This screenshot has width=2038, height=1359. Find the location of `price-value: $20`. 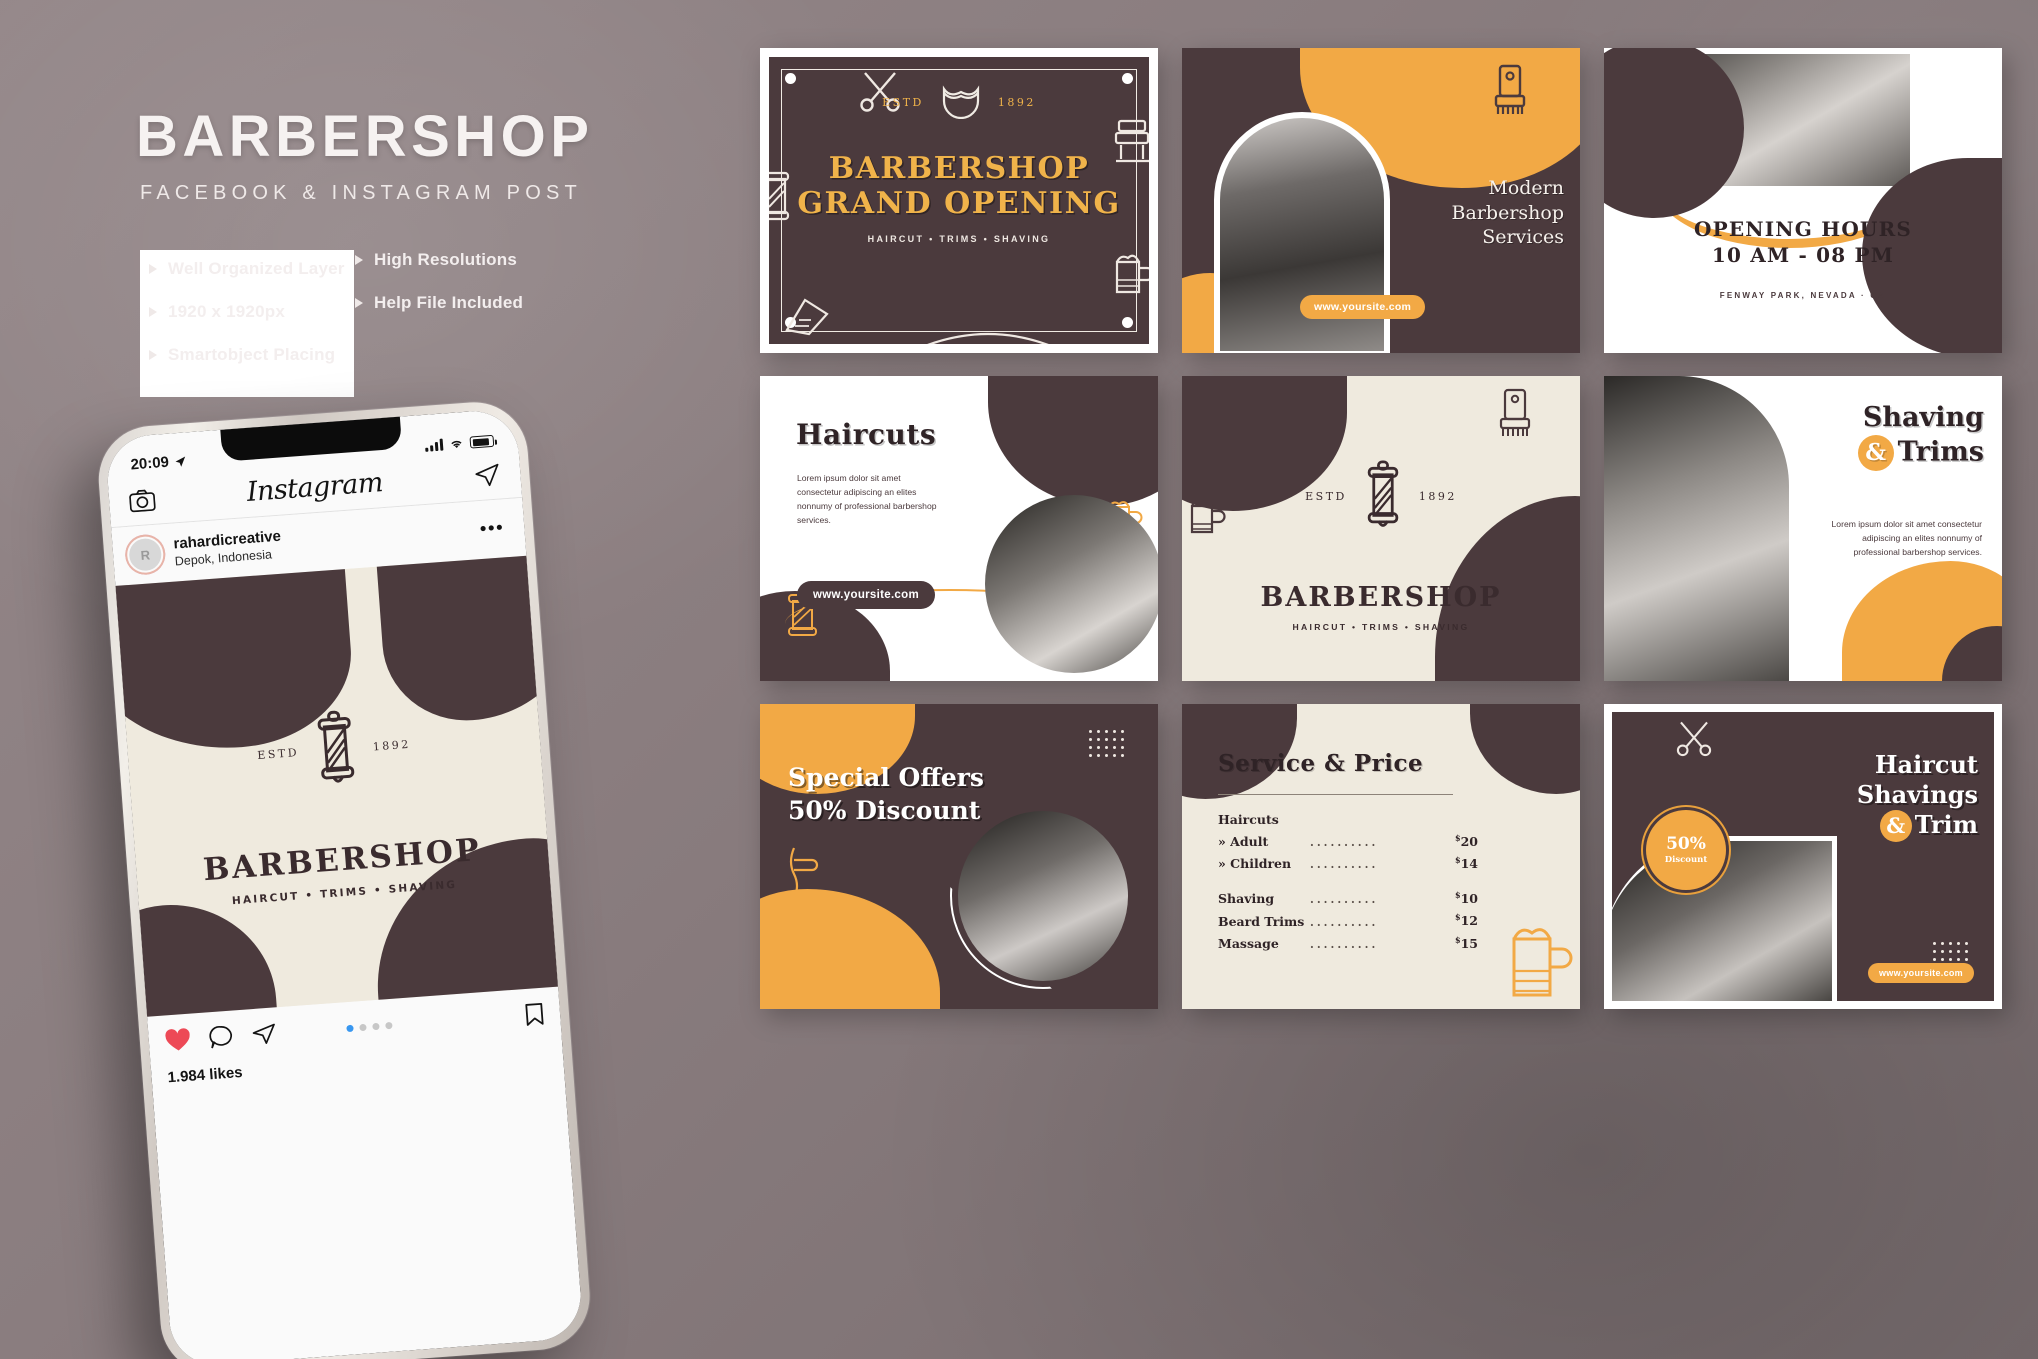

price-value: $20 is located at coordinates (1461, 841).